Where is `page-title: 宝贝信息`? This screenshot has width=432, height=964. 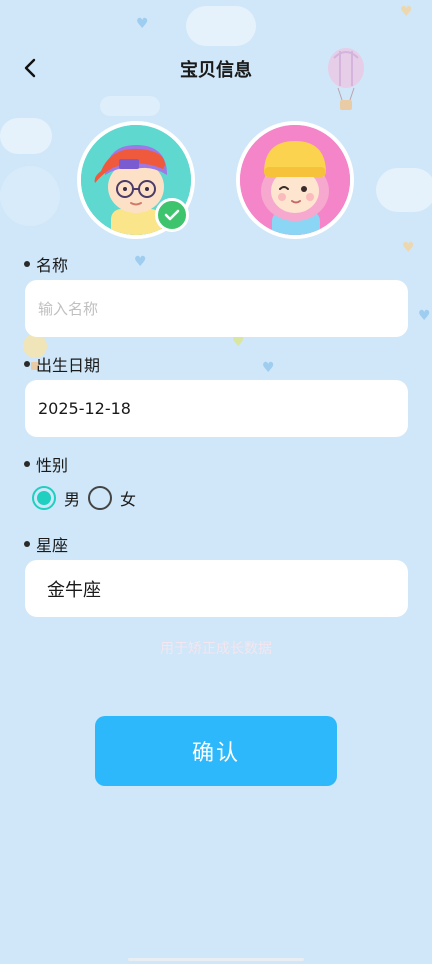 page-title: 宝贝信息 is located at coordinates (216, 70).